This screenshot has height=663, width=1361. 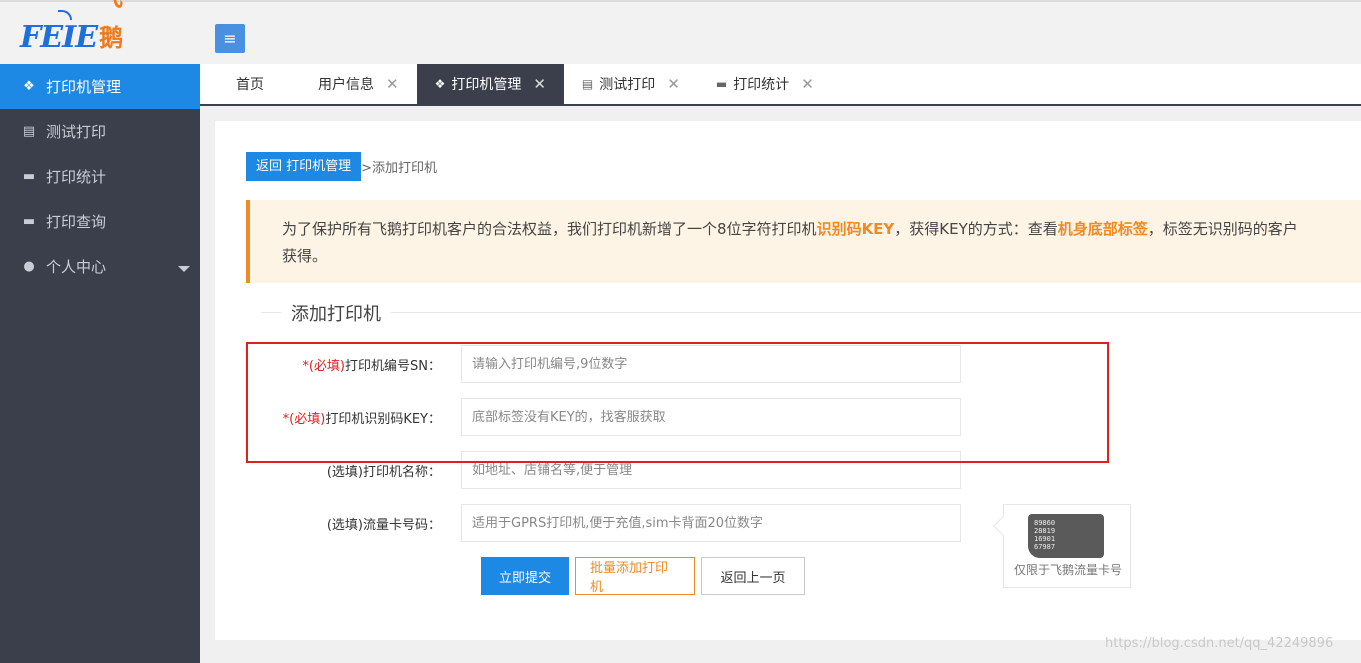 I want to click on form-legend: 添加打印机, so click(x=811, y=313).